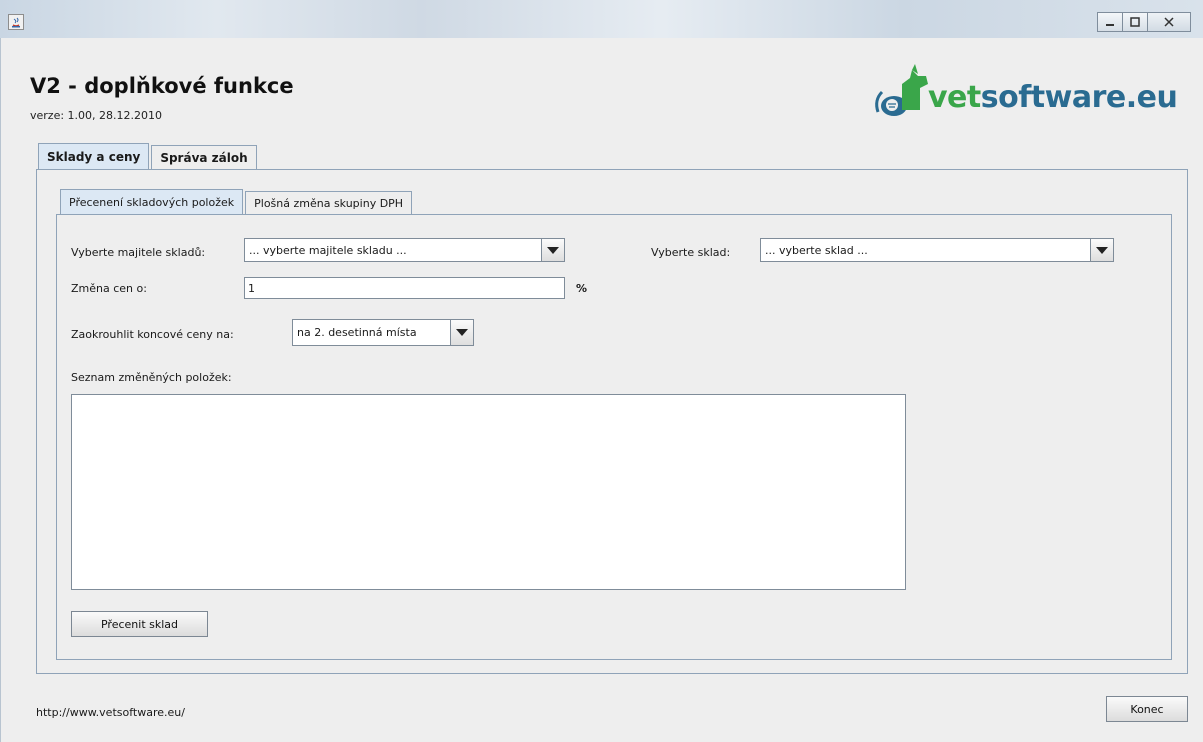  I want to click on tab-preceneni: Přecenení skladových položek, so click(152, 201).